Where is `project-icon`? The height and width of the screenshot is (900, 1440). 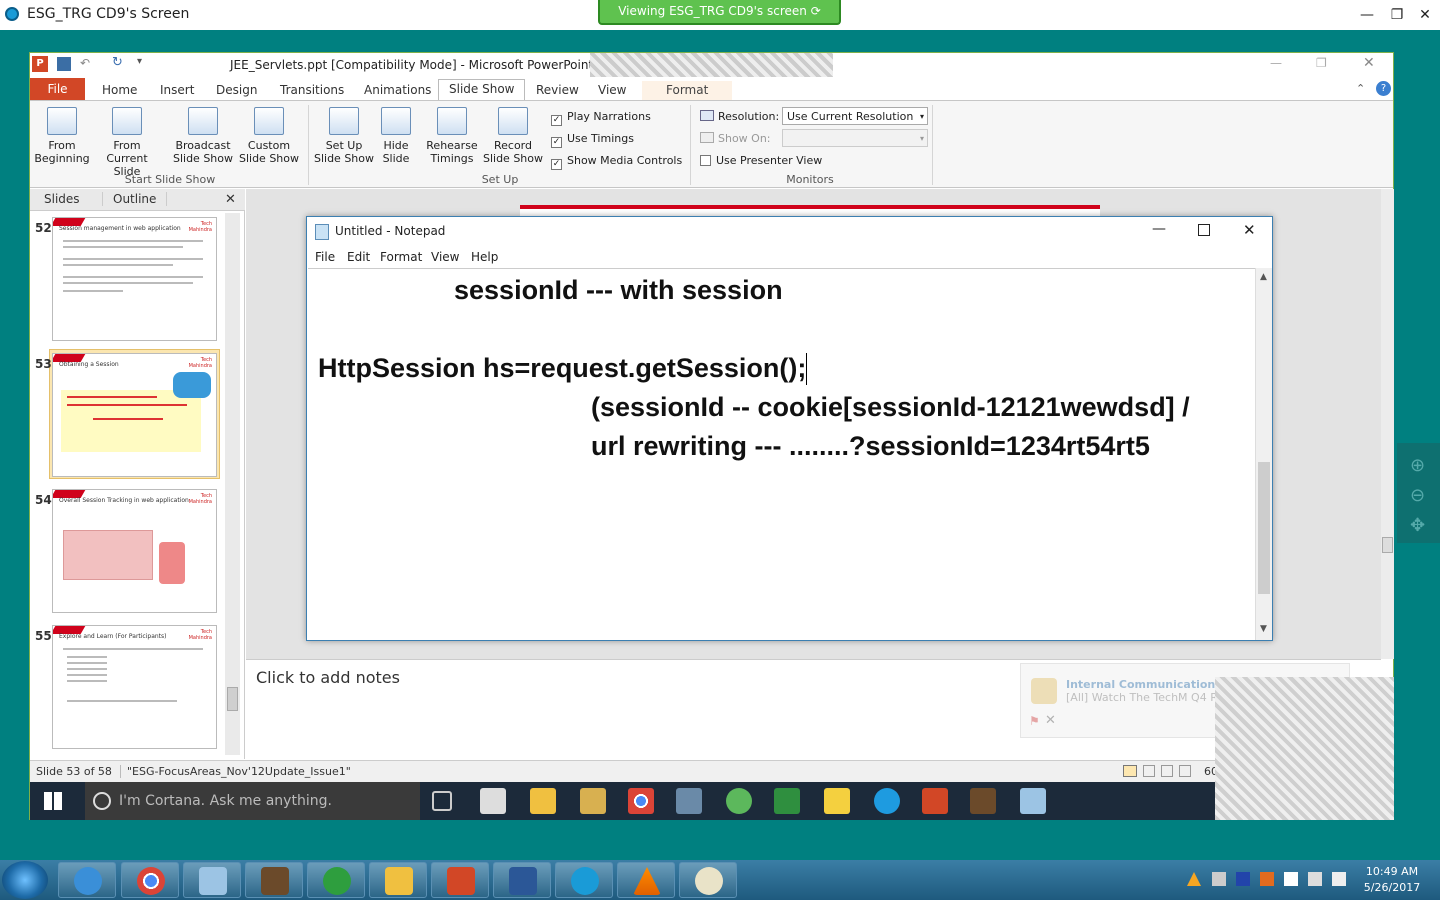 project-icon is located at coordinates (787, 801).